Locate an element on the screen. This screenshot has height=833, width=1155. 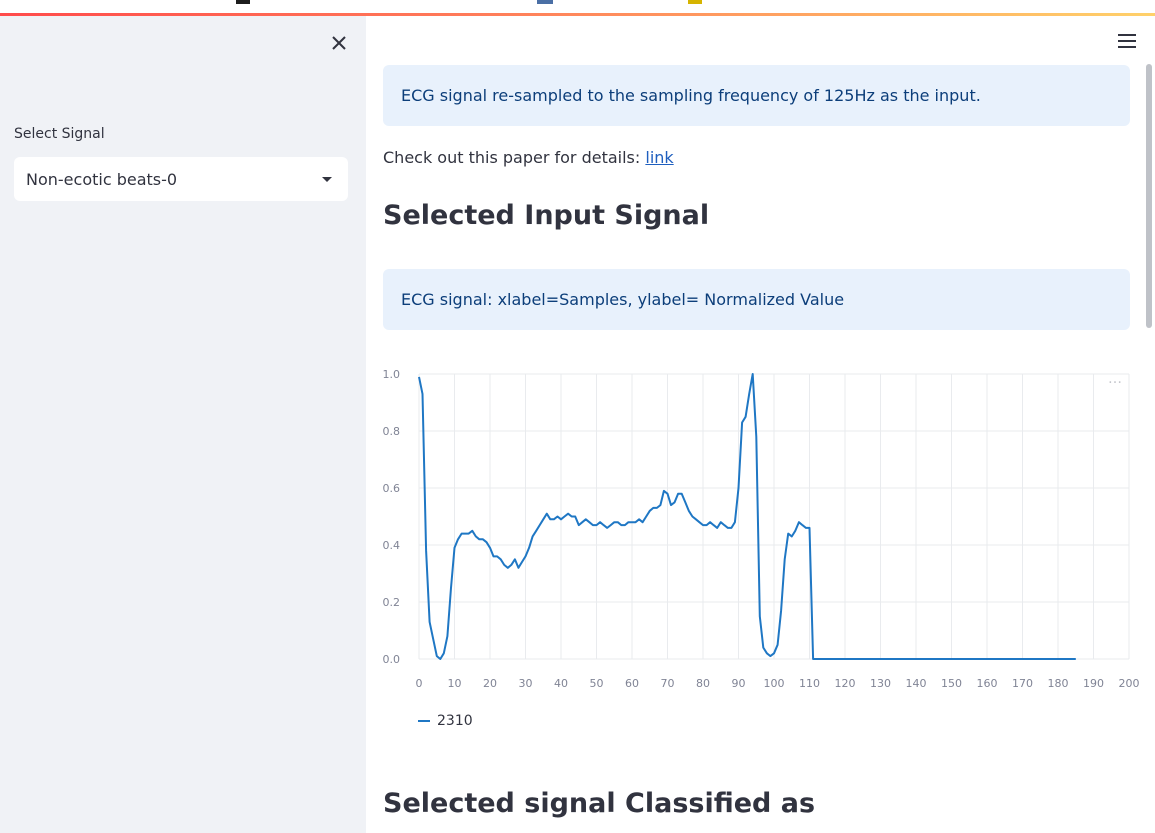
x-tick-label: 120 is located at coordinates (845, 683).